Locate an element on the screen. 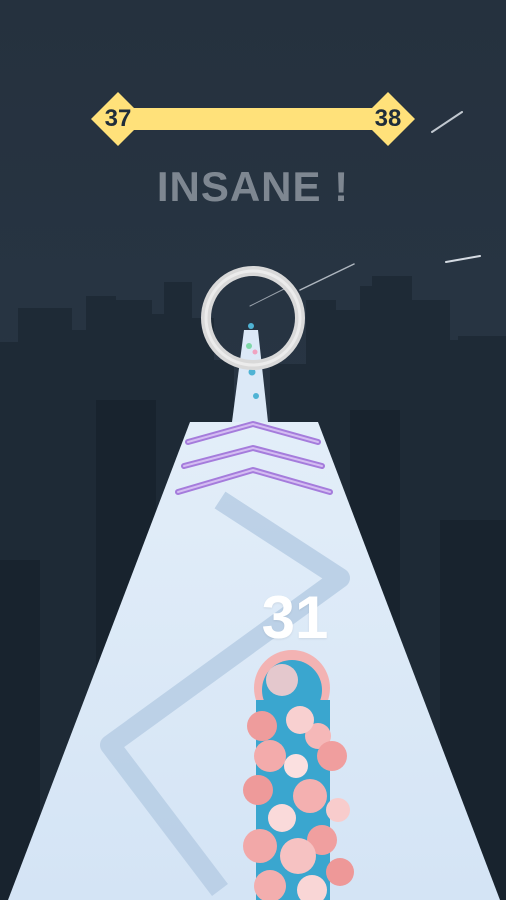 This screenshot has width=506, height=900. next-level-label: 38 is located at coordinates (388, 118).